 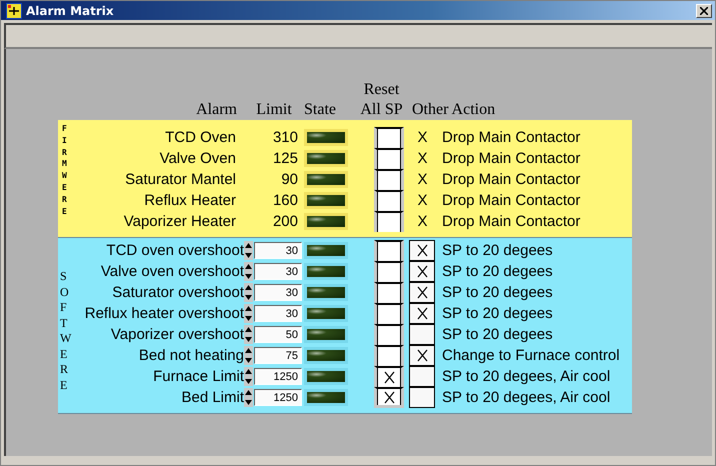 What do you see at coordinates (285, 158) in the screenshot?
I see `limit-value: 125` at bounding box center [285, 158].